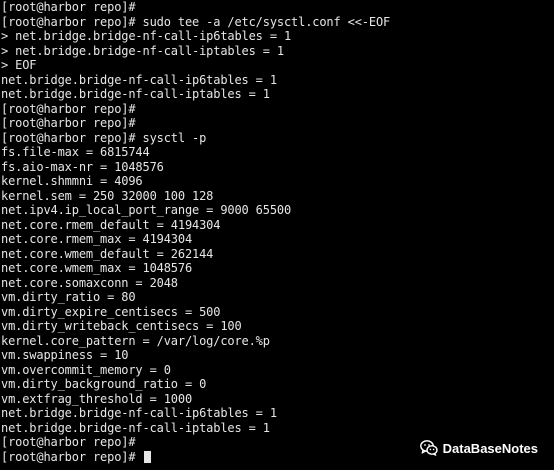 The height and width of the screenshot is (470, 554). Describe the element at coordinates (72, 181) in the screenshot. I see `terminal-line: kernel.shmmni = 4096` at that location.